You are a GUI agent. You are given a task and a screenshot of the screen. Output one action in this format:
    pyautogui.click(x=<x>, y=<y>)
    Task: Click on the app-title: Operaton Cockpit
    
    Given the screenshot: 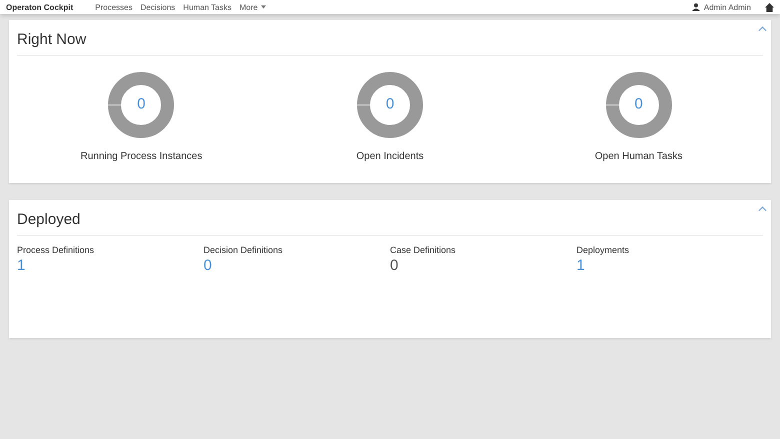 What is the action you would take?
    pyautogui.click(x=40, y=7)
    